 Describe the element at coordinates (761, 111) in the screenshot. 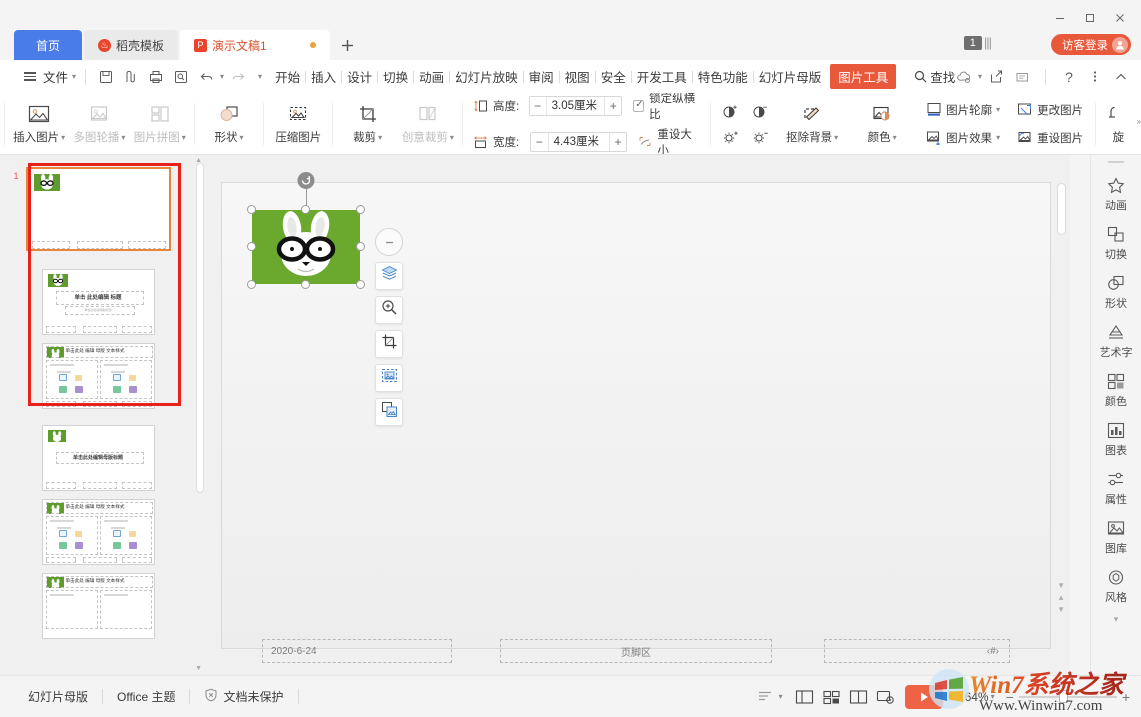

I see `contrast-decrease-icon` at that location.